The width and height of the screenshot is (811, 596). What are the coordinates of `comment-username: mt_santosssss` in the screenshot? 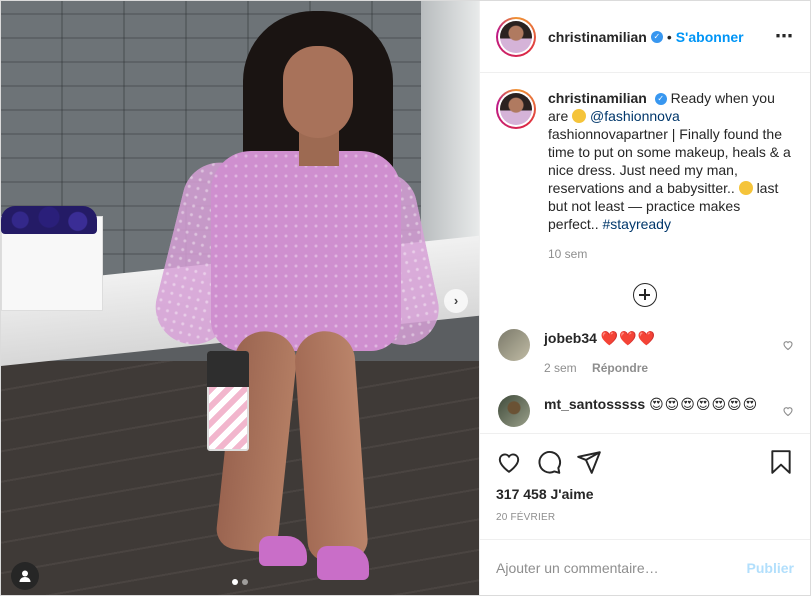 It's located at (594, 404).